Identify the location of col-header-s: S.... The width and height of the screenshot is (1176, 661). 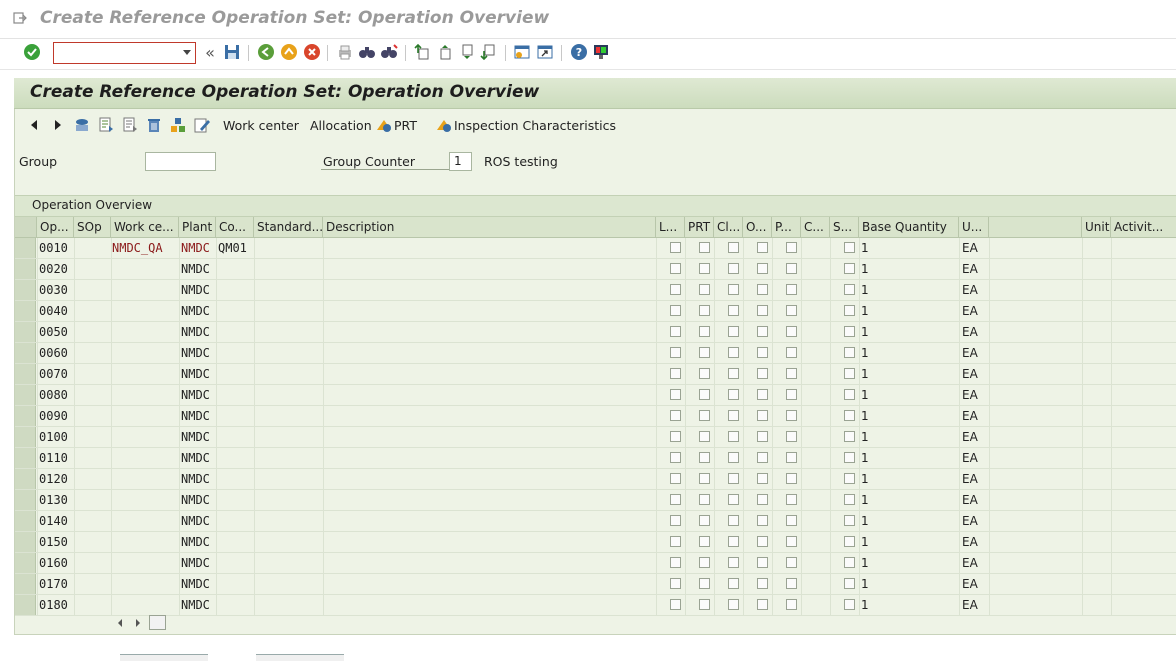
(844, 227).